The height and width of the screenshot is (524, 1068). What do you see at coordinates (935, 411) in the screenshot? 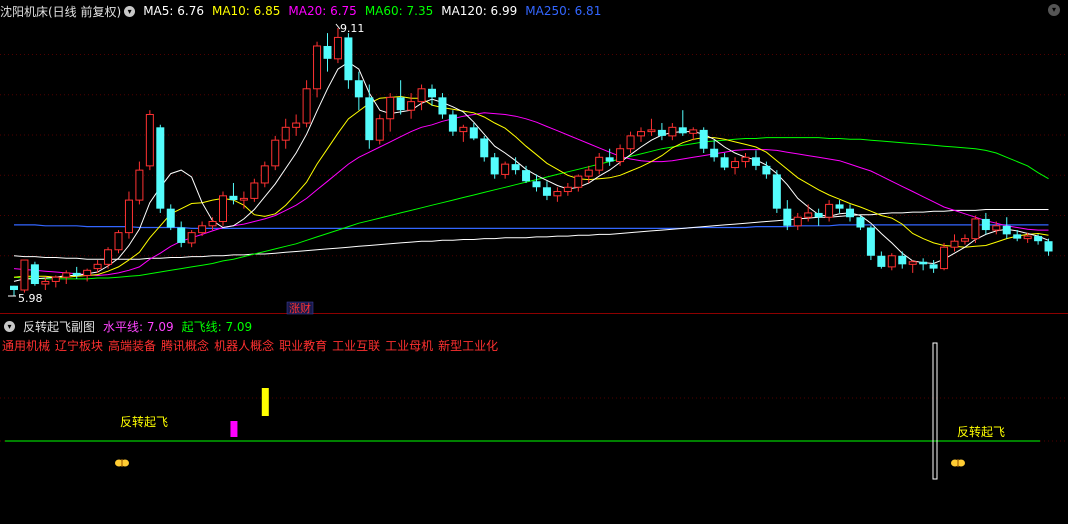
I see `cursor-line` at bounding box center [935, 411].